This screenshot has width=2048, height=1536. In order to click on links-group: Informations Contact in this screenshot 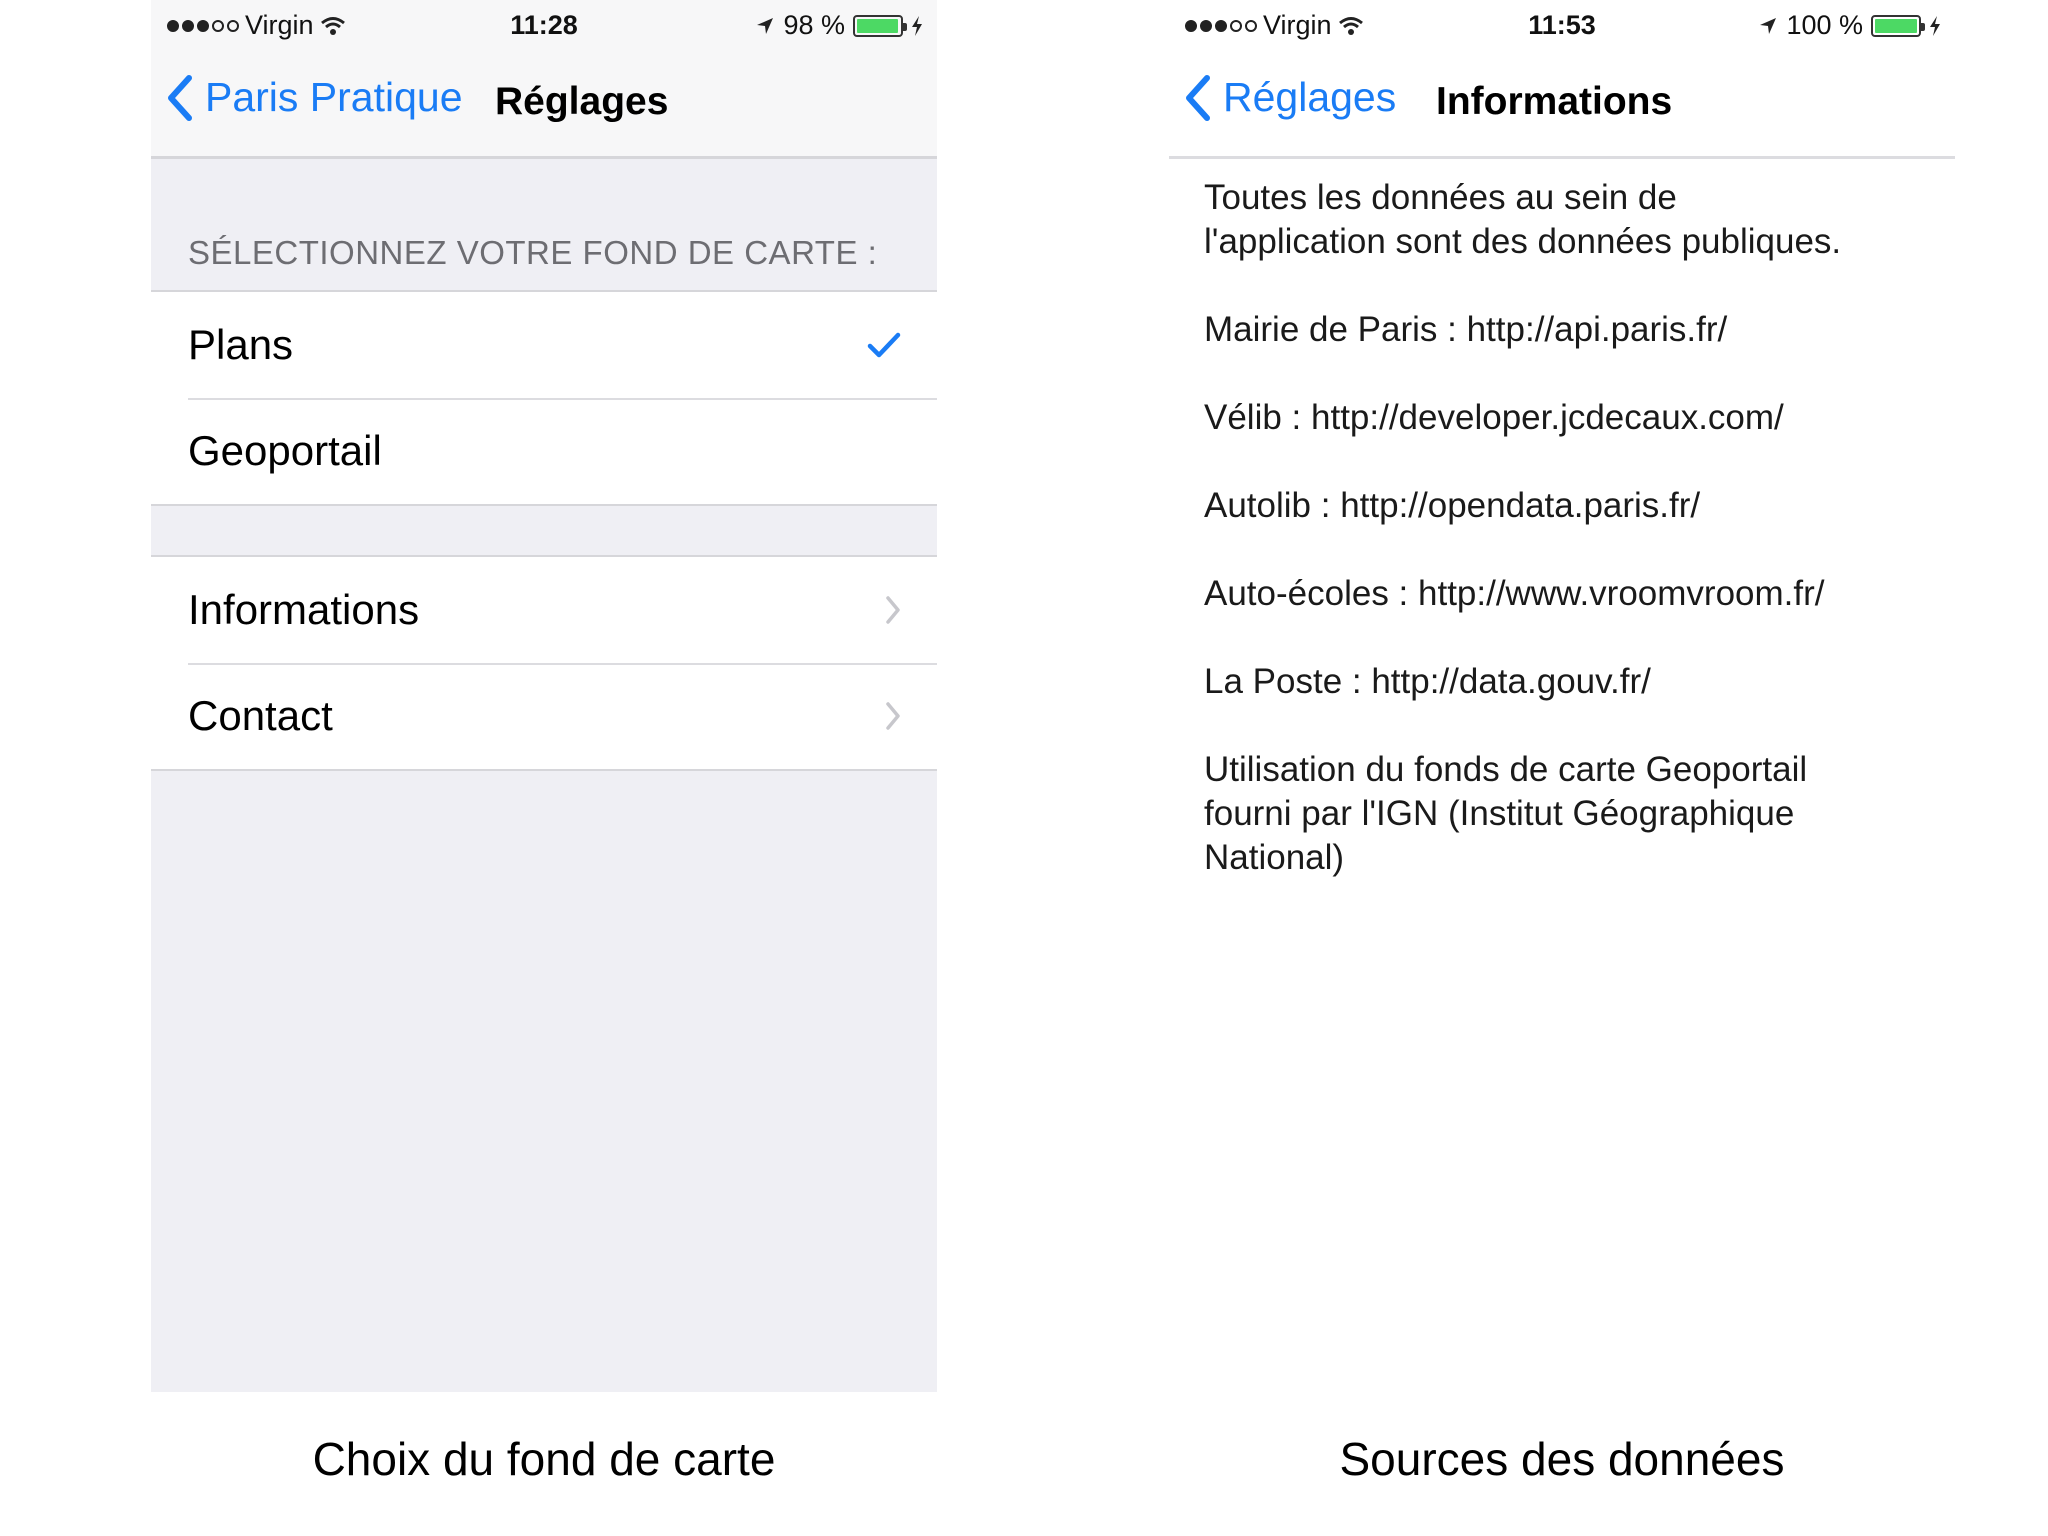, I will do `click(544, 663)`.